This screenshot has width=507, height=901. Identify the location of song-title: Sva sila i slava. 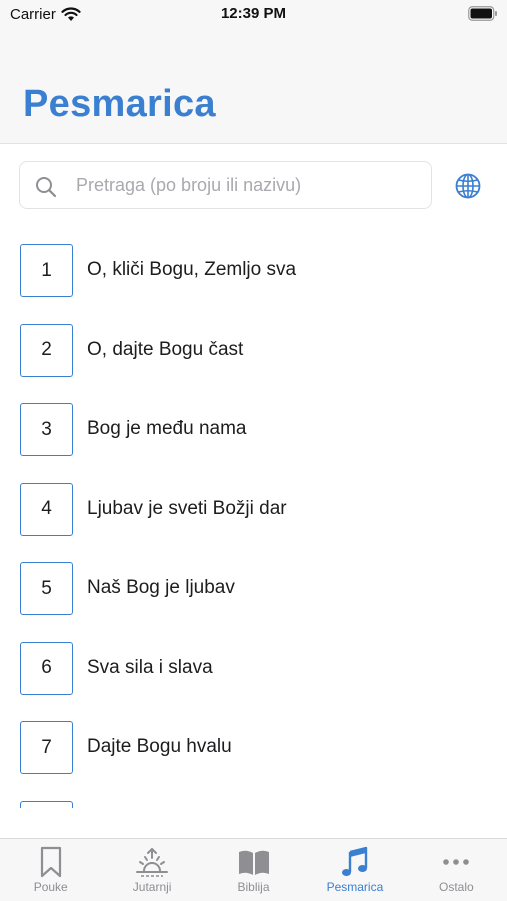
(150, 667).